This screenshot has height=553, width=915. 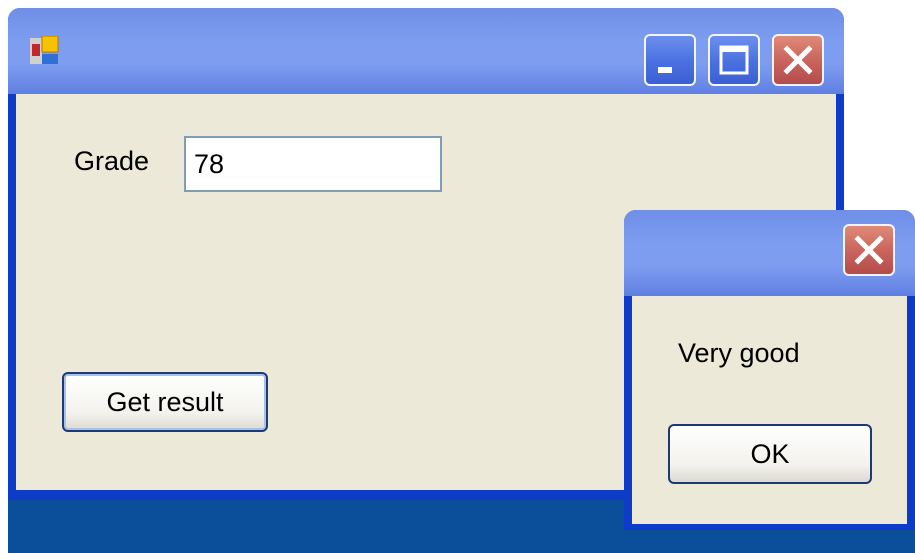 What do you see at coordinates (665, 70) in the screenshot?
I see `minimize-icon` at bounding box center [665, 70].